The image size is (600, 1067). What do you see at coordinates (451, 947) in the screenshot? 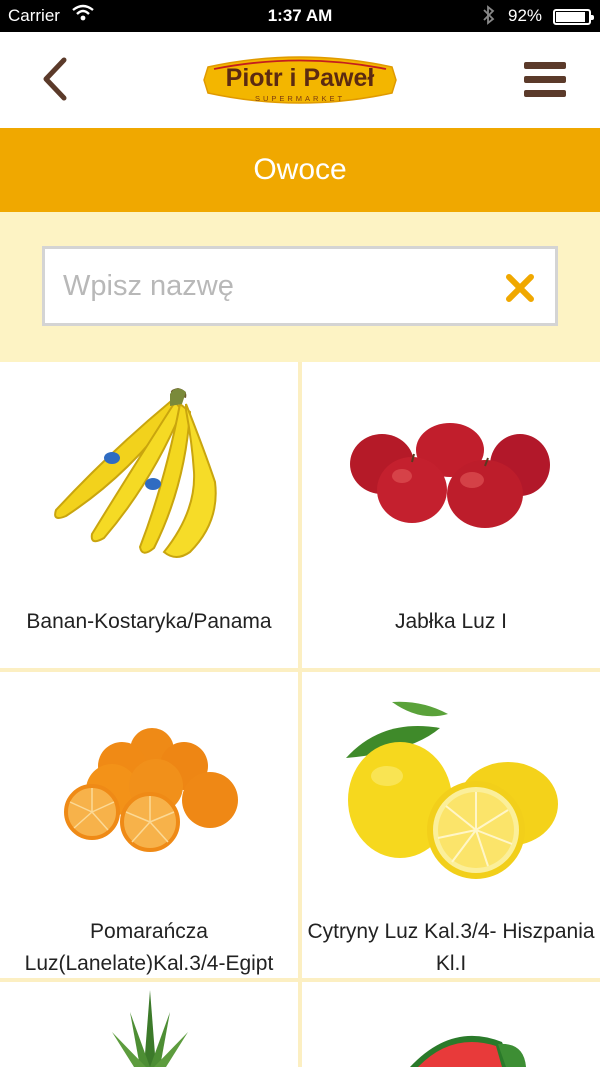
I see `product-name: Cytryny Luz Kal.3/4- Hiszpania Kl.I` at bounding box center [451, 947].